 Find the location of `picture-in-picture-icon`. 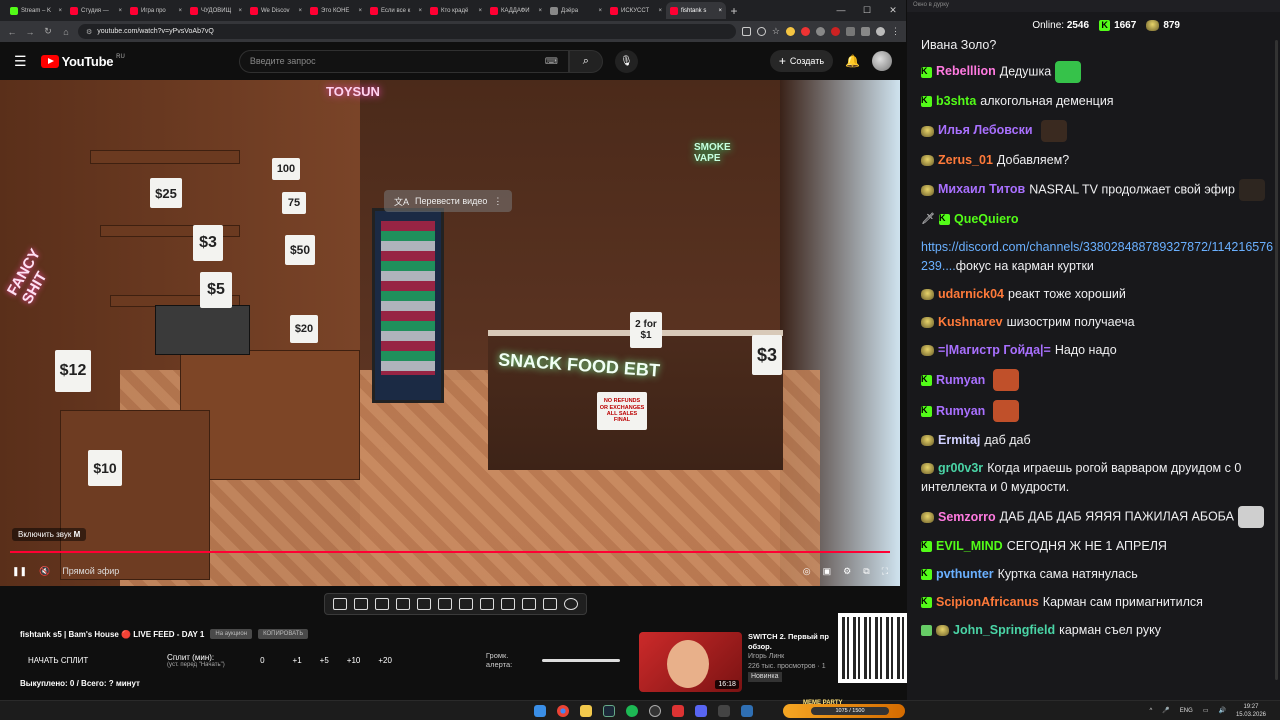

picture-in-picture-icon is located at coordinates (424, 604).